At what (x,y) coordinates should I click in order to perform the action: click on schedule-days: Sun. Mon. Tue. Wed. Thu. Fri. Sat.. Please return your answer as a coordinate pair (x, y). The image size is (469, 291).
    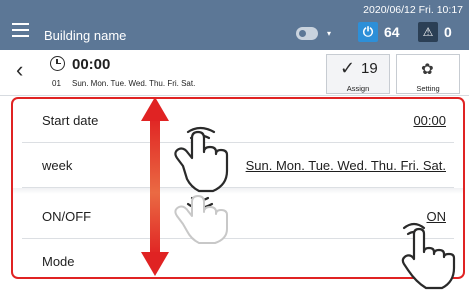
    Looking at the image, I should click on (134, 83).